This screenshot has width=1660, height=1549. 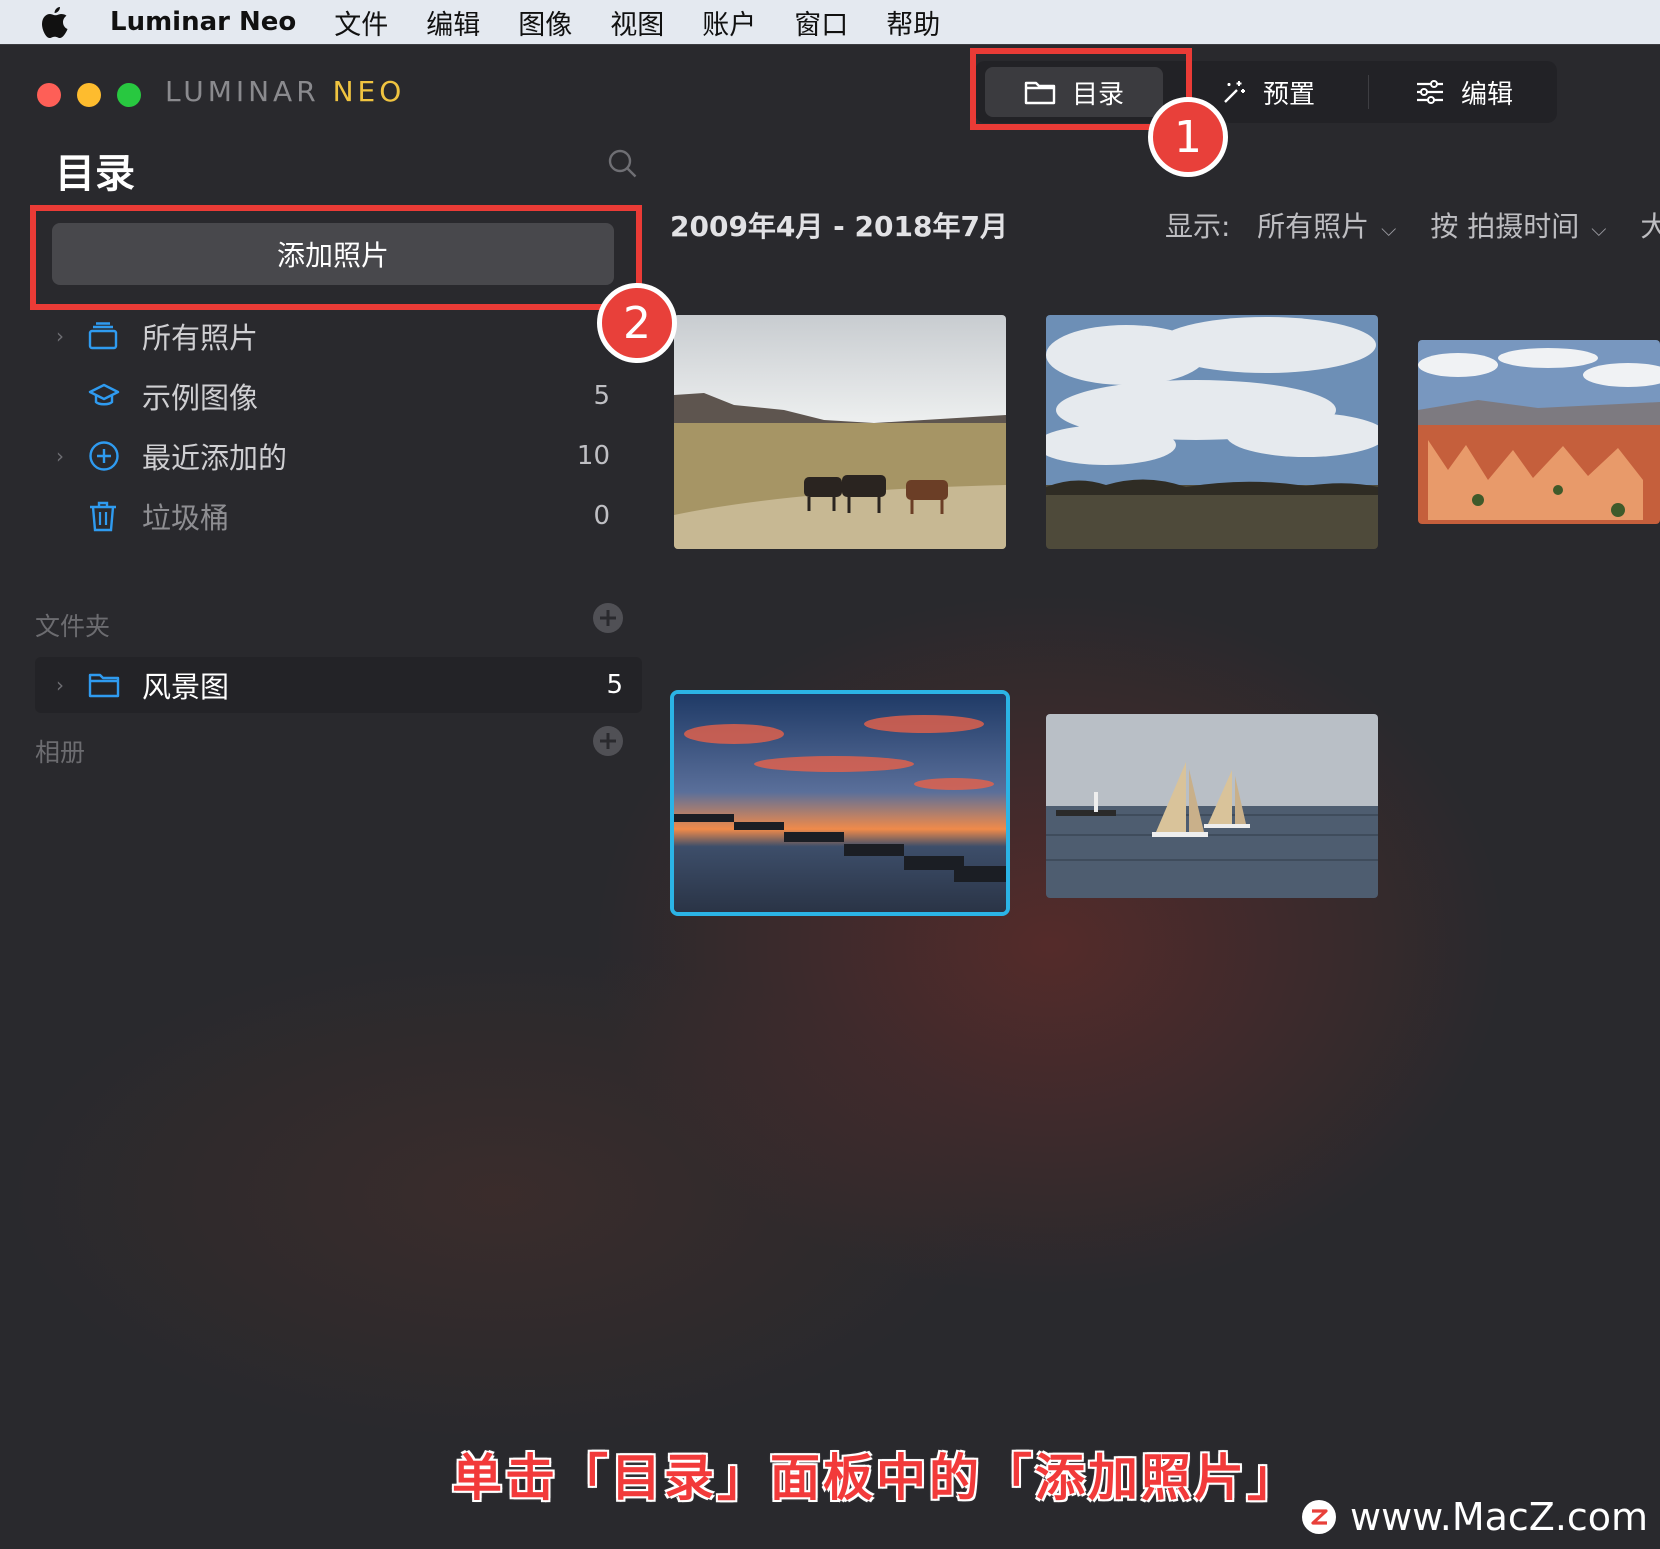 I want to click on step-badge-1: 1, so click(x=1188, y=137).